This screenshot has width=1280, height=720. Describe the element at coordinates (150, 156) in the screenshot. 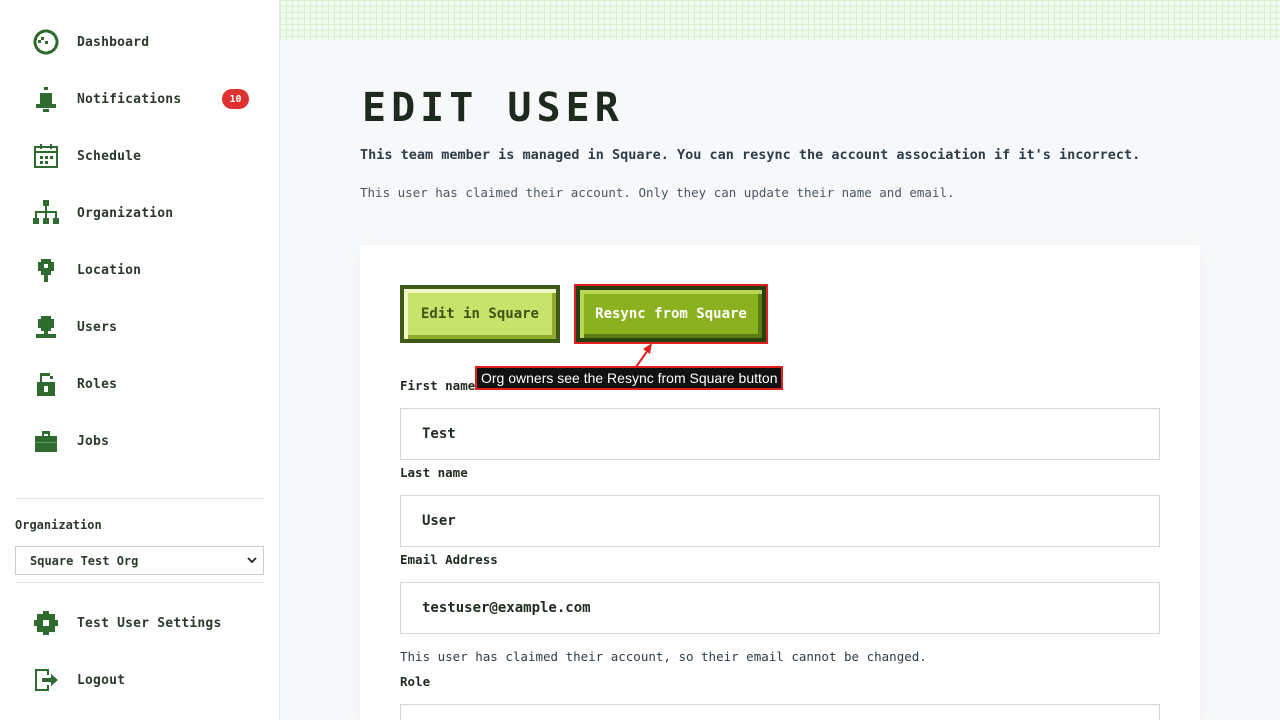

I see `sidebar-item-schedule: Schedule` at that location.